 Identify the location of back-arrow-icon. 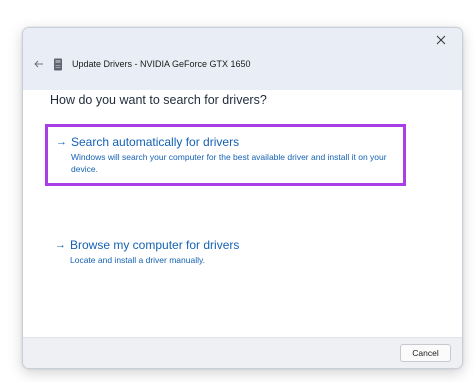
(38, 64).